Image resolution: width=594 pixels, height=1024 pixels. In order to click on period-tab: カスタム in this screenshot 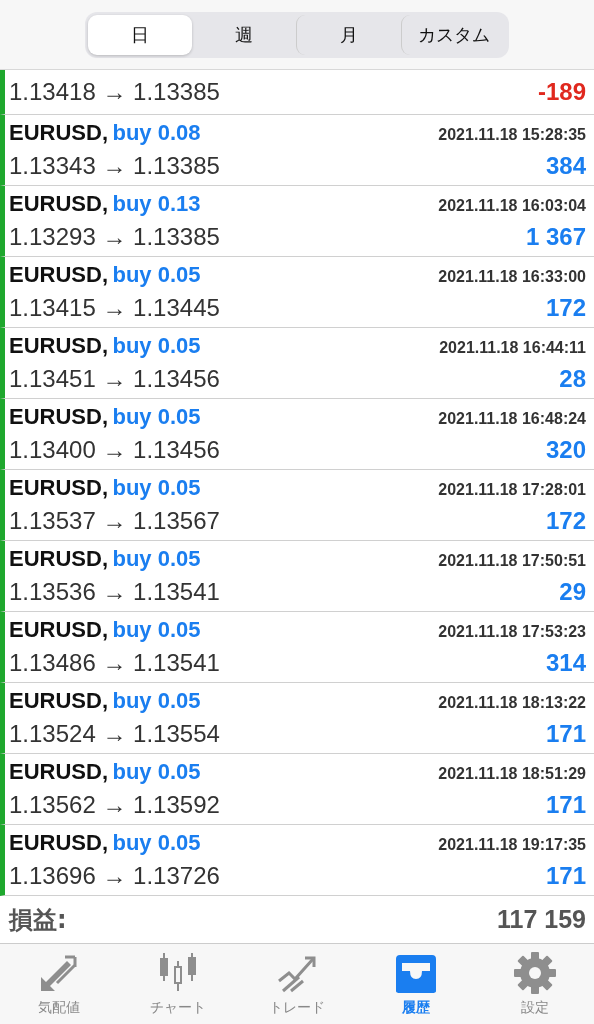, I will do `click(453, 34)`.